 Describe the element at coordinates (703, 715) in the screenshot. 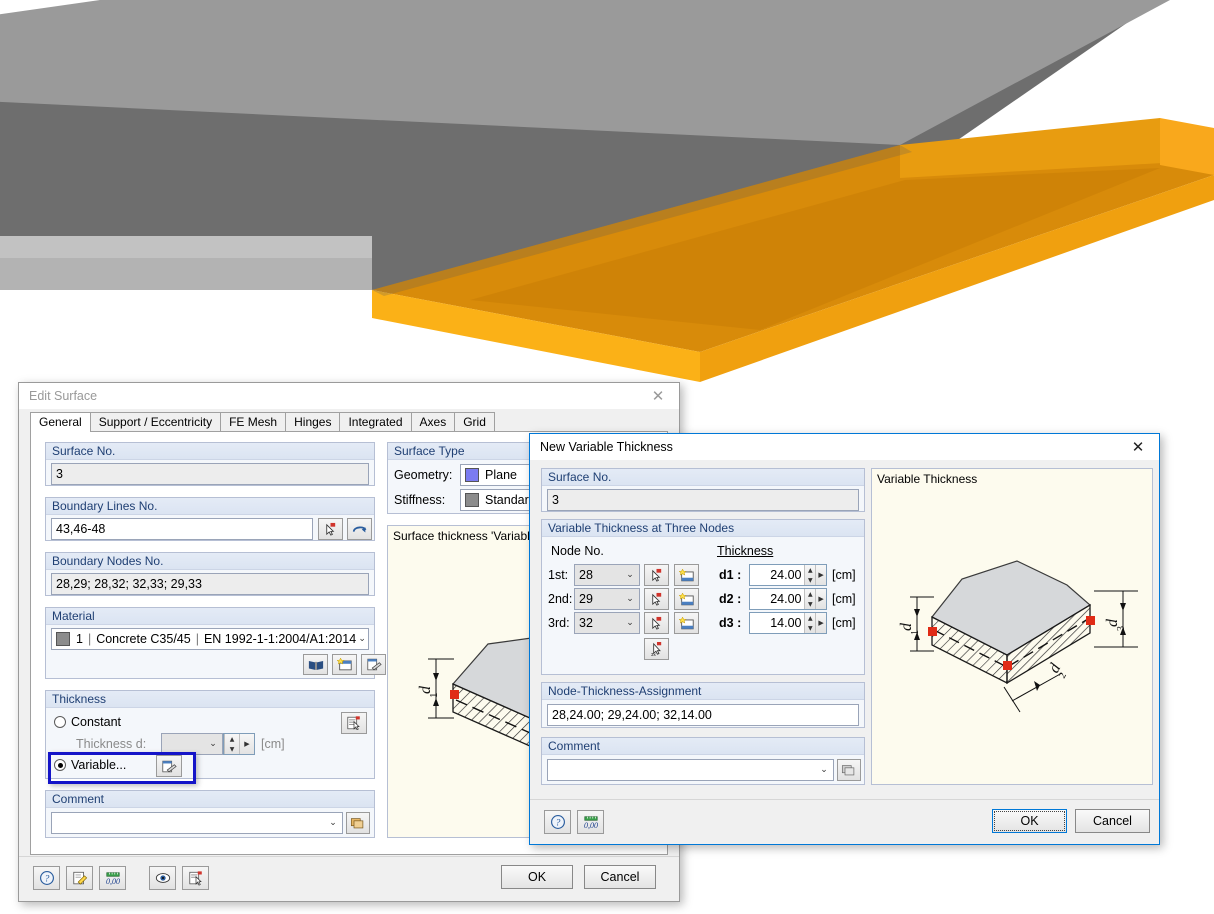

I see `assignment-field: 28,24.00; 29,24.00; 32,14.00` at that location.